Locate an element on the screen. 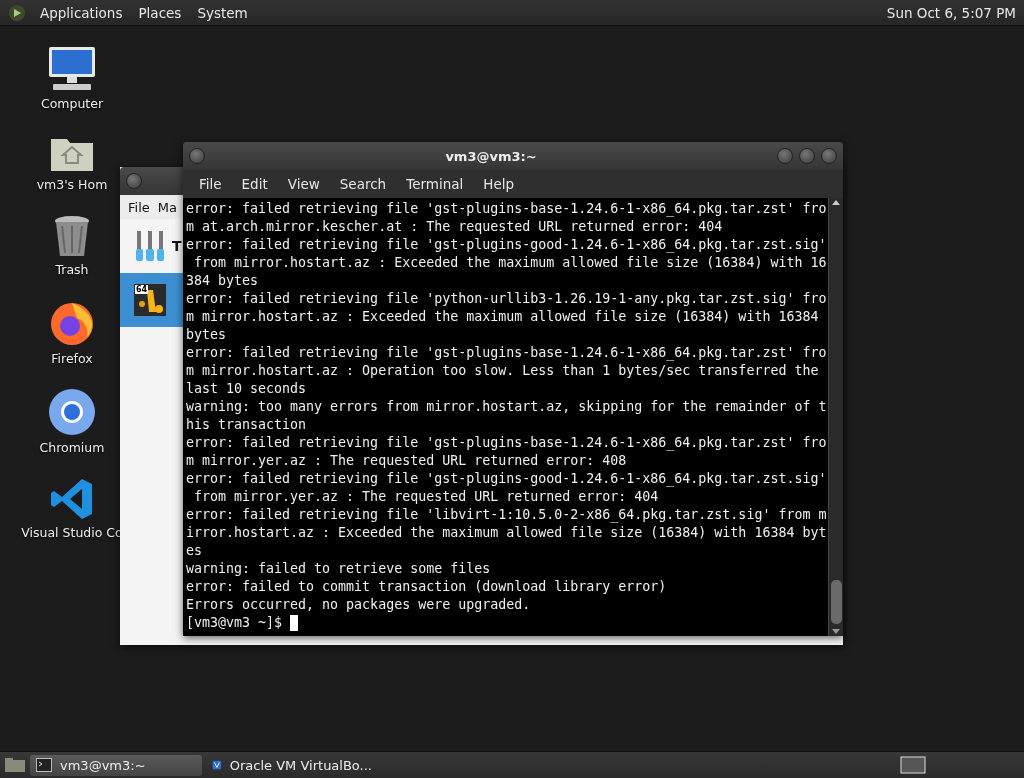 This screenshot has width=1024, height=778. terminal-line: es is located at coordinates (194, 551).